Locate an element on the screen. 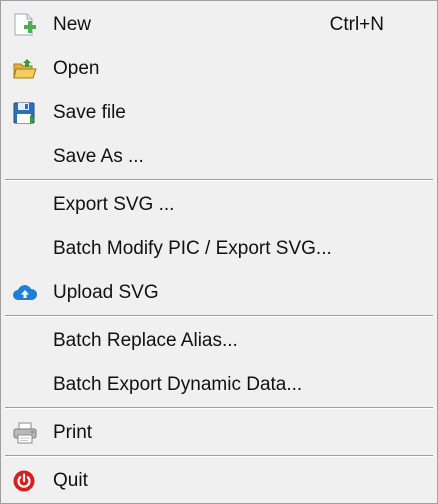 Image resolution: width=438 pixels, height=504 pixels. menu-item-print: Print is located at coordinates (219, 433).